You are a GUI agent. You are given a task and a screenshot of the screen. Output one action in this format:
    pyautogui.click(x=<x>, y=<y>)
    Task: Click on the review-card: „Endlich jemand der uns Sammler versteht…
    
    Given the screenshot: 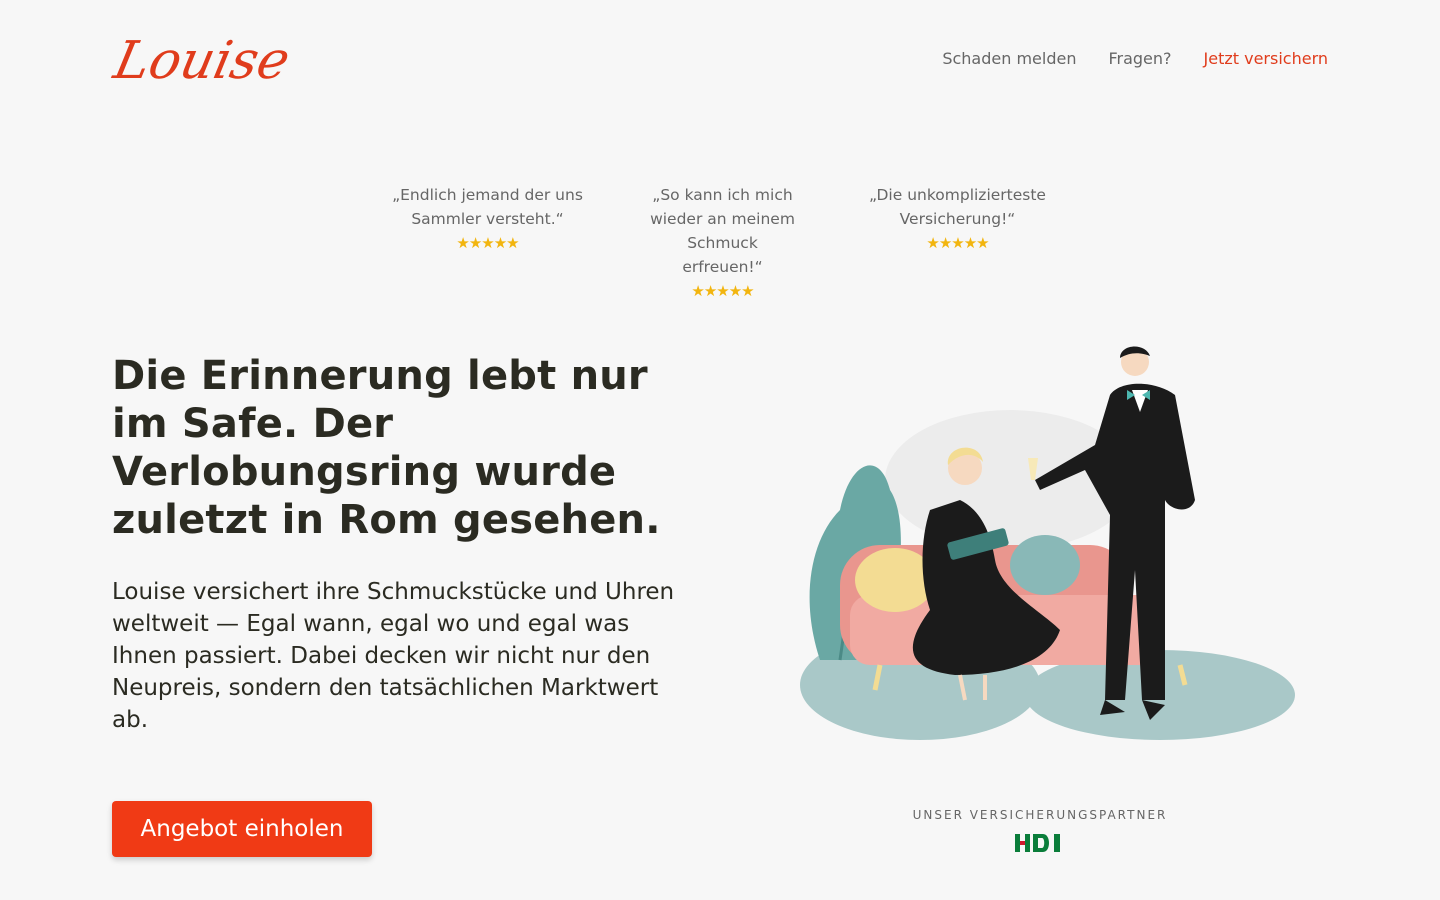 What is the action you would take?
    pyautogui.click(x=487, y=243)
    